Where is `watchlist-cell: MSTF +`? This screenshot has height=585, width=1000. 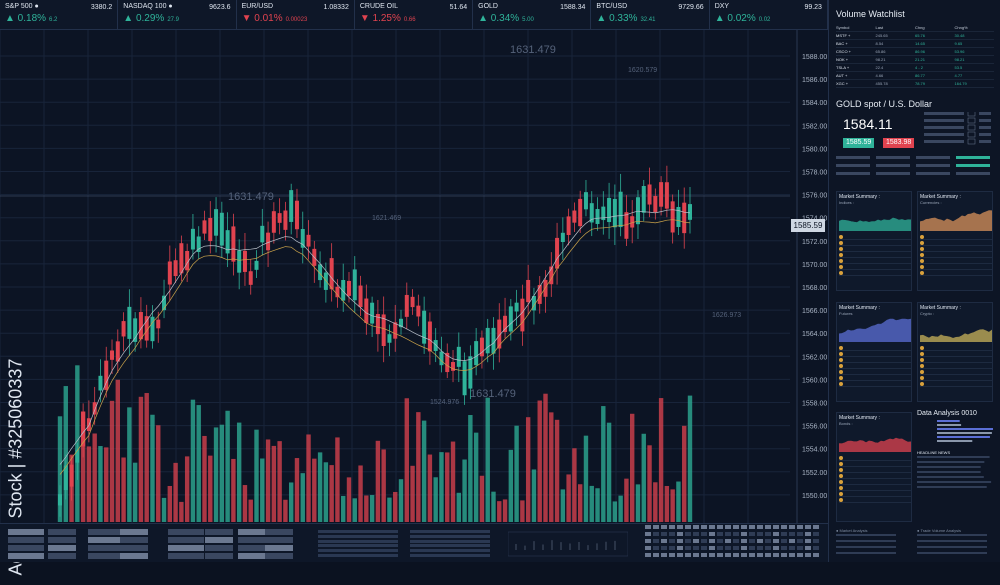
watchlist-cell: MSTF + is located at coordinates (843, 35).